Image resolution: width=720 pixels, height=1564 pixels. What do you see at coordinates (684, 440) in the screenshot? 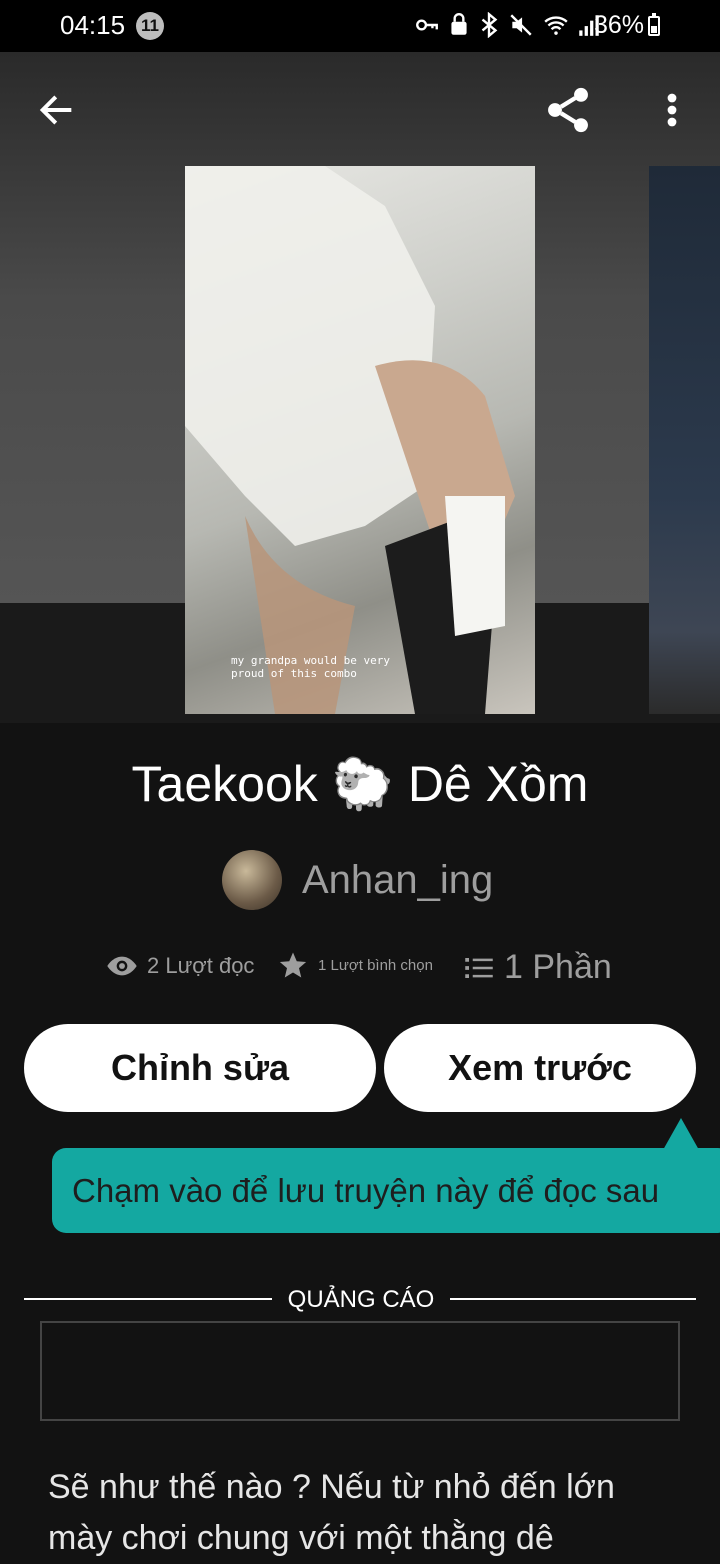
I see `next-story-cover` at bounding box center [684, 440].